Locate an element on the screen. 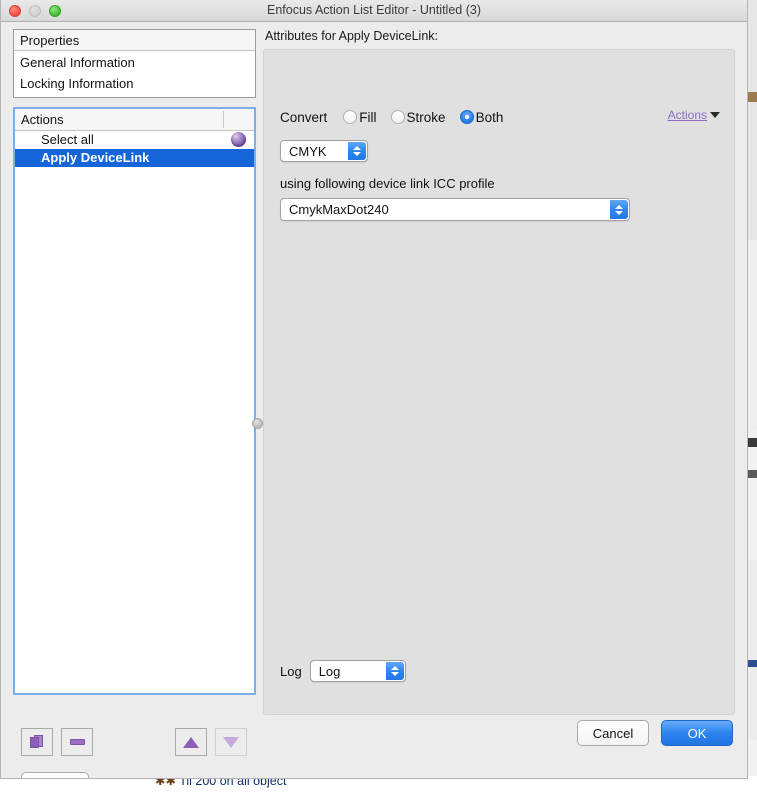 Image resolution: width=757 pixels, height=794 pixels. radio-both-label: Both is located at coordinates (489, 117).